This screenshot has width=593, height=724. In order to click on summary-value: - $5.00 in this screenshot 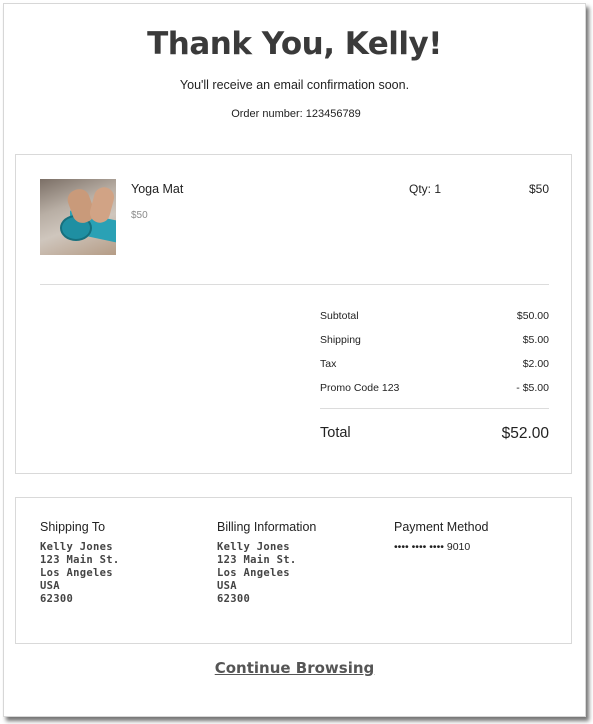, I will do `click(532, 388)`.